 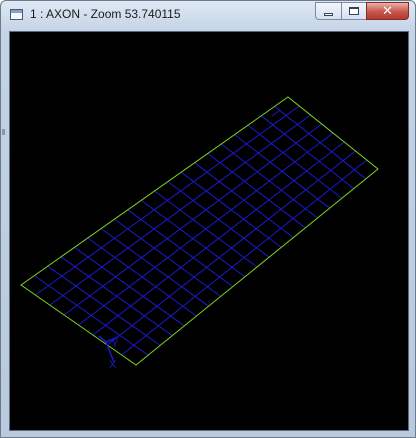 What do you see at coordinates (328, 11) in the screenshot?
I see `minimize-button` at bounding box center [328, 11].